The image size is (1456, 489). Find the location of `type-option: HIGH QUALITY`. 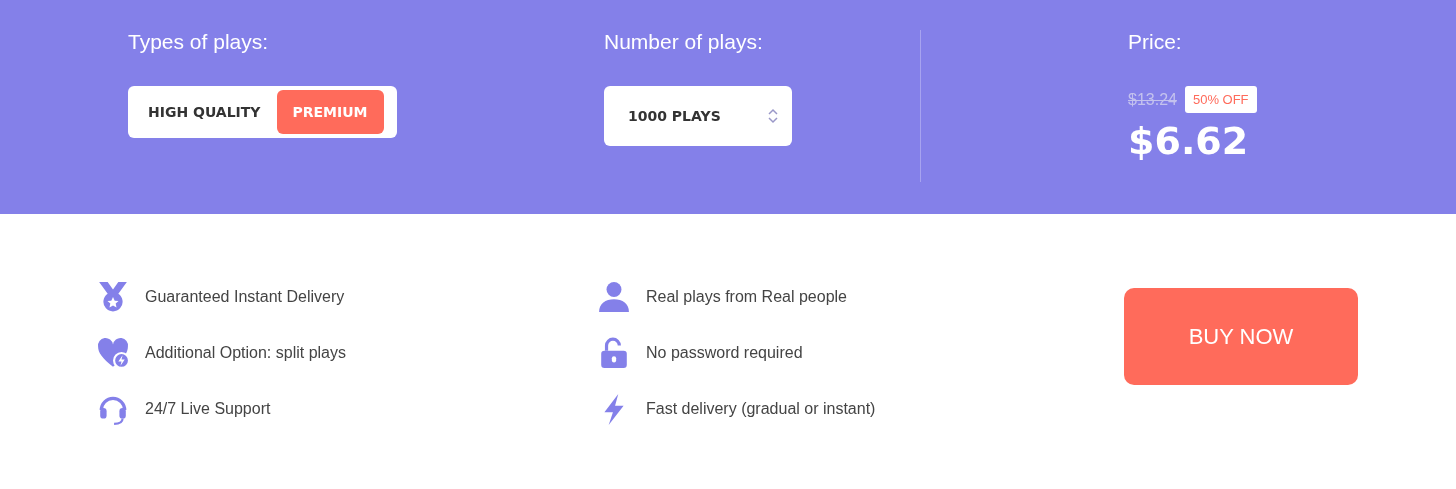

type-option: HIGH QUALITY is located at coordinates (204, 112).